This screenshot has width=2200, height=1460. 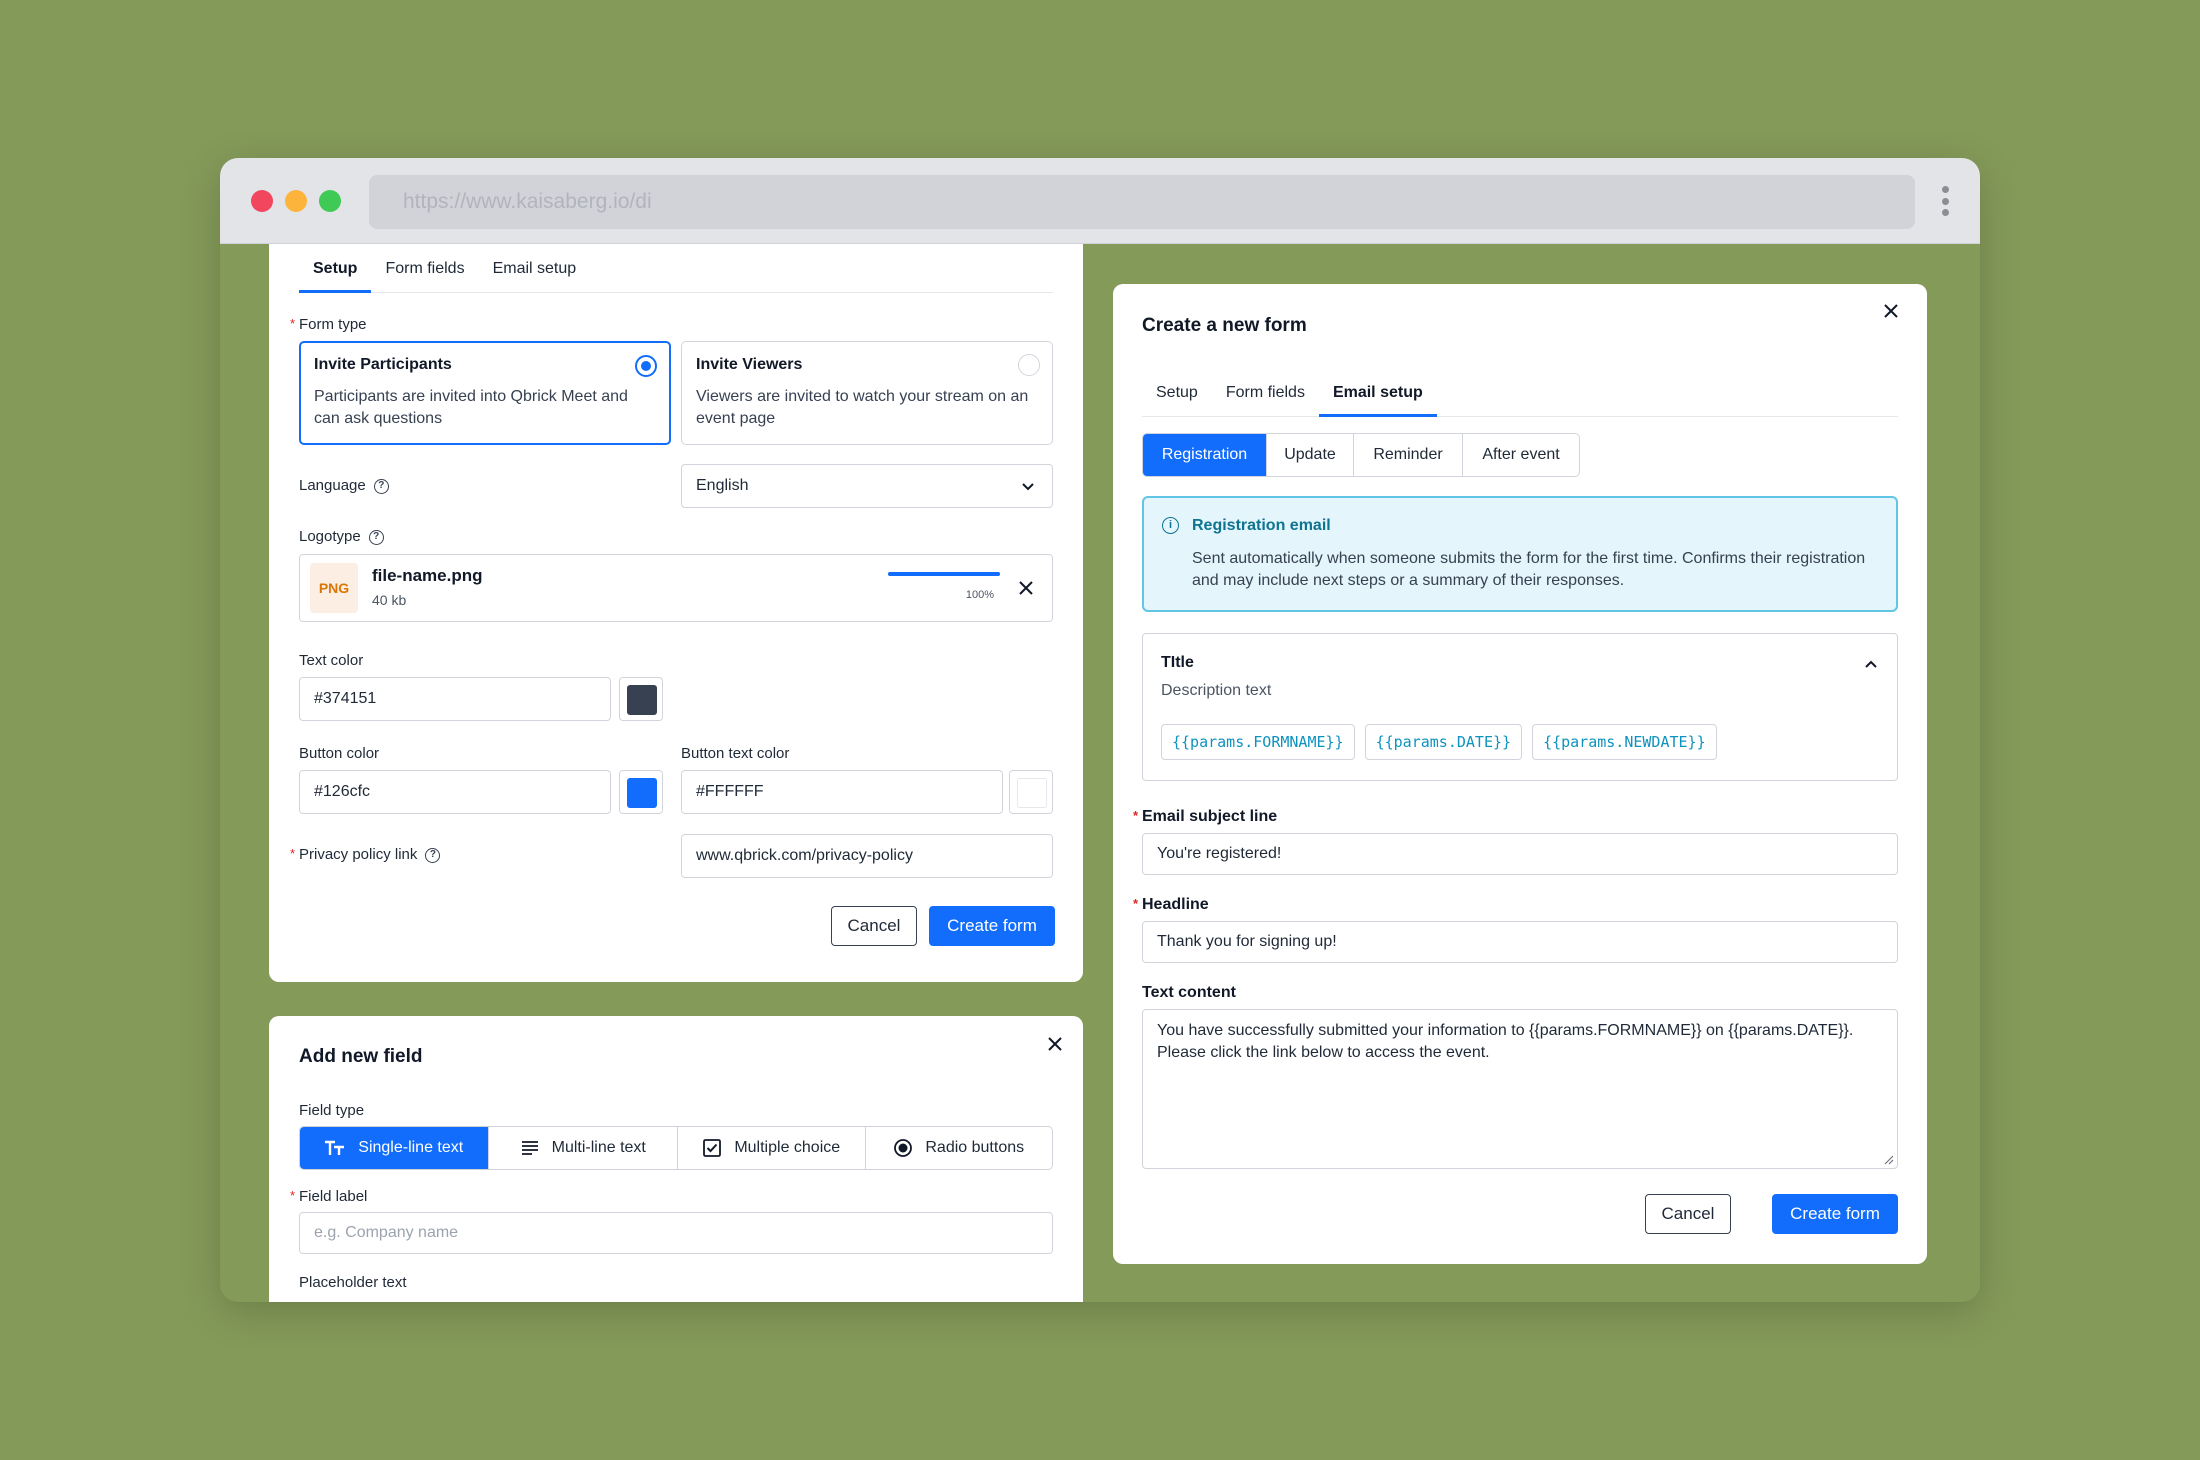 What do you see at coordinates (455, 792) in the screenshot?
I see `button-color-input: #126cfc` at bounding box center [455, 792].